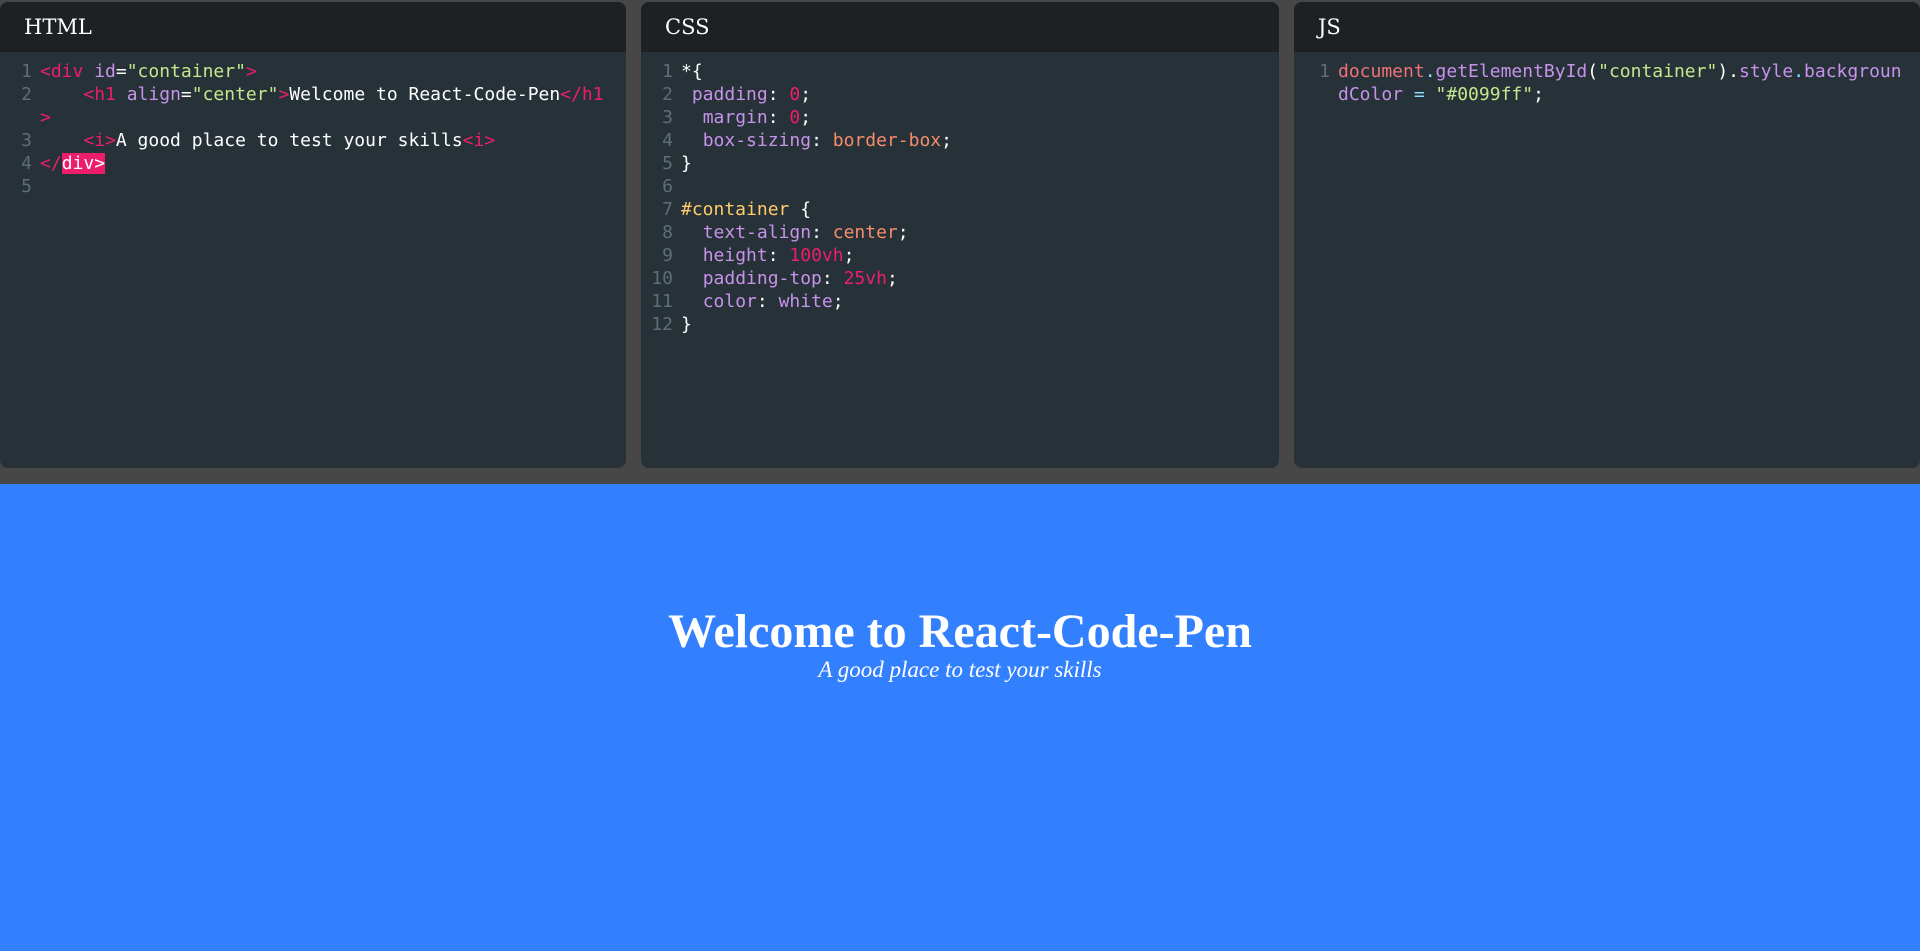  What do you see at coordinates (667, 255) in the screenshot?
I see `line-number: 9` at bounding box center [667, 255].